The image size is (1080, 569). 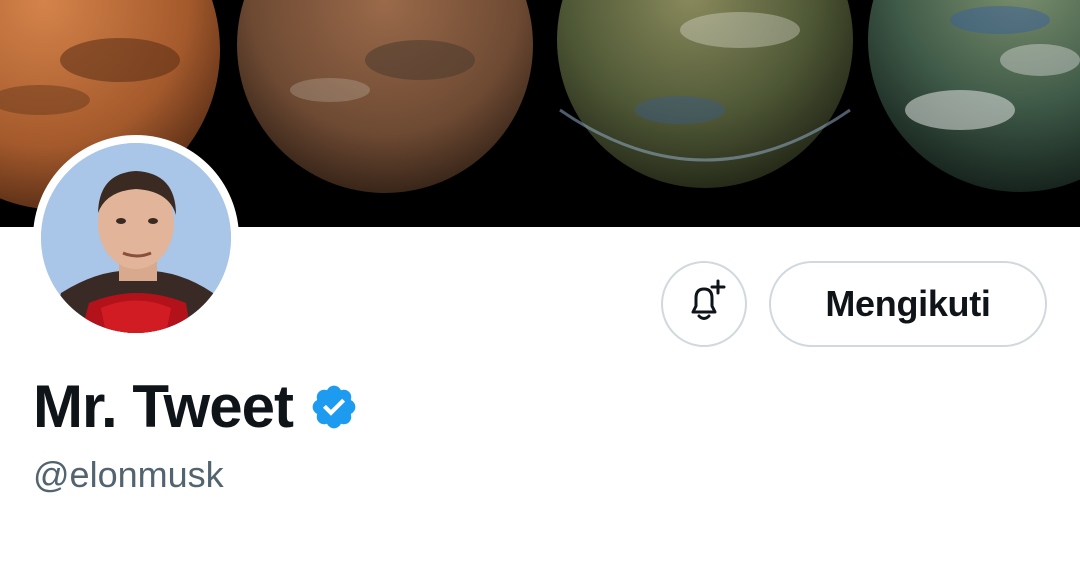 I want to click on profile-name-row: Mr. Tweet, so click(x=196, y=407).